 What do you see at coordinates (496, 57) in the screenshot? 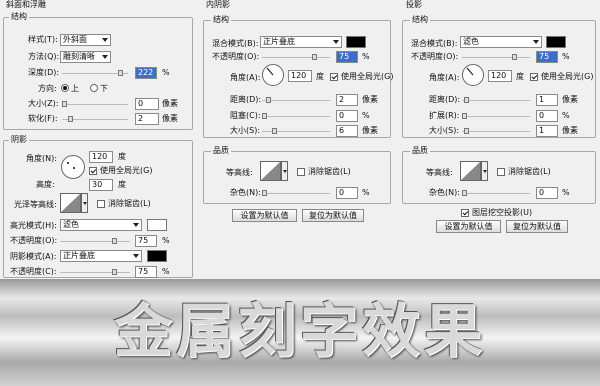
I see `drop-opacity-slider` at bounding box center [496, 57].